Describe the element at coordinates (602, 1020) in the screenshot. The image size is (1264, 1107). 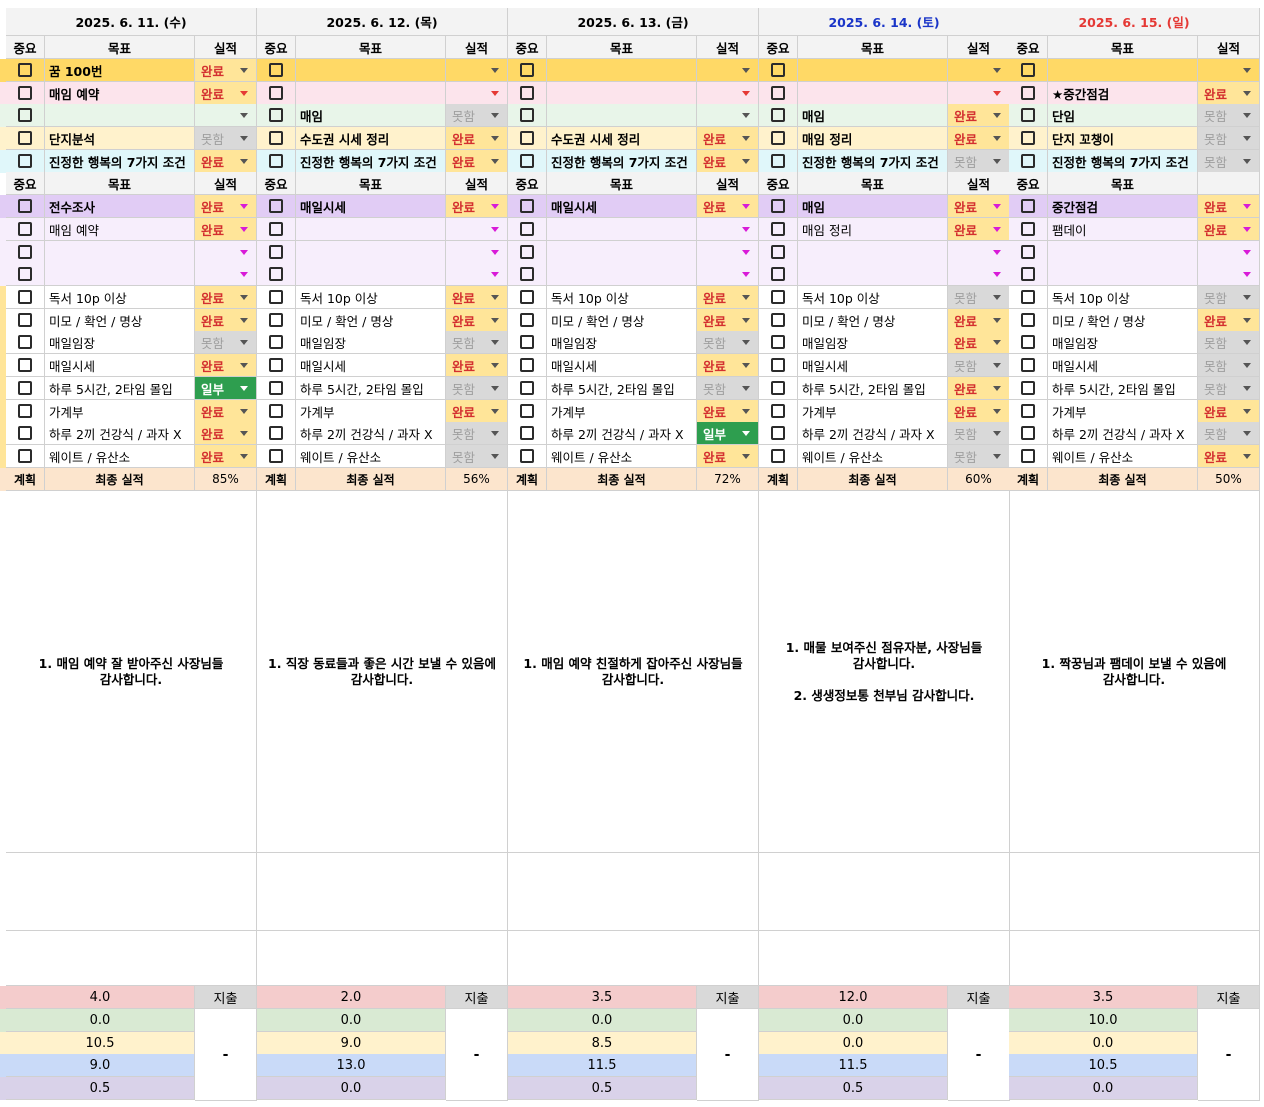
I see `expense-value: 0.0` at that location.